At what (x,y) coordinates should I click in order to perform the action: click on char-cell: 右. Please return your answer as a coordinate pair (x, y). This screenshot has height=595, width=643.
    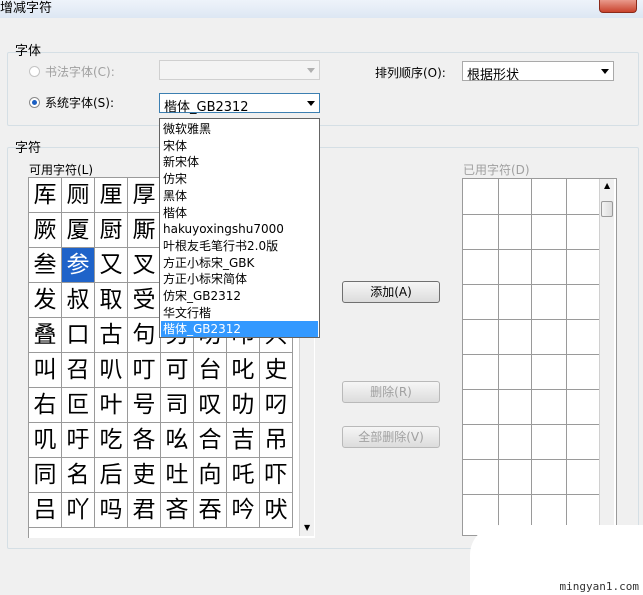
    Looking at the image, I should click on (45, 405).